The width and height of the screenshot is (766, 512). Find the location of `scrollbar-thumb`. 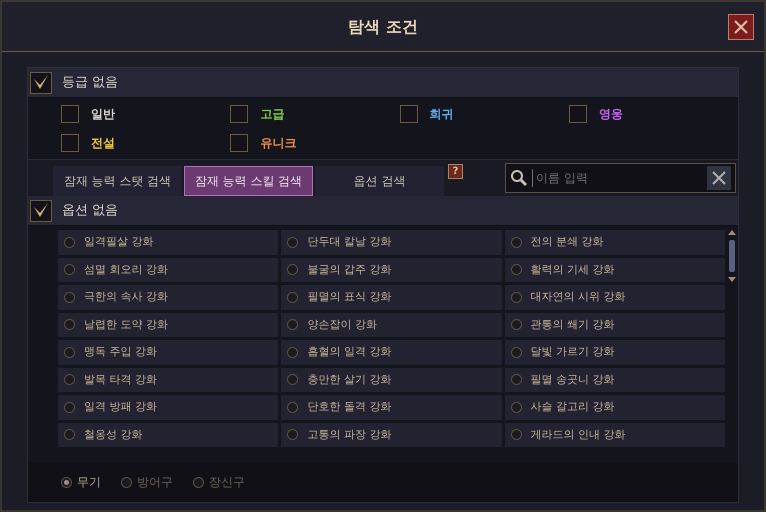

scrollbar-thumb is located at coordinates (732, 256).